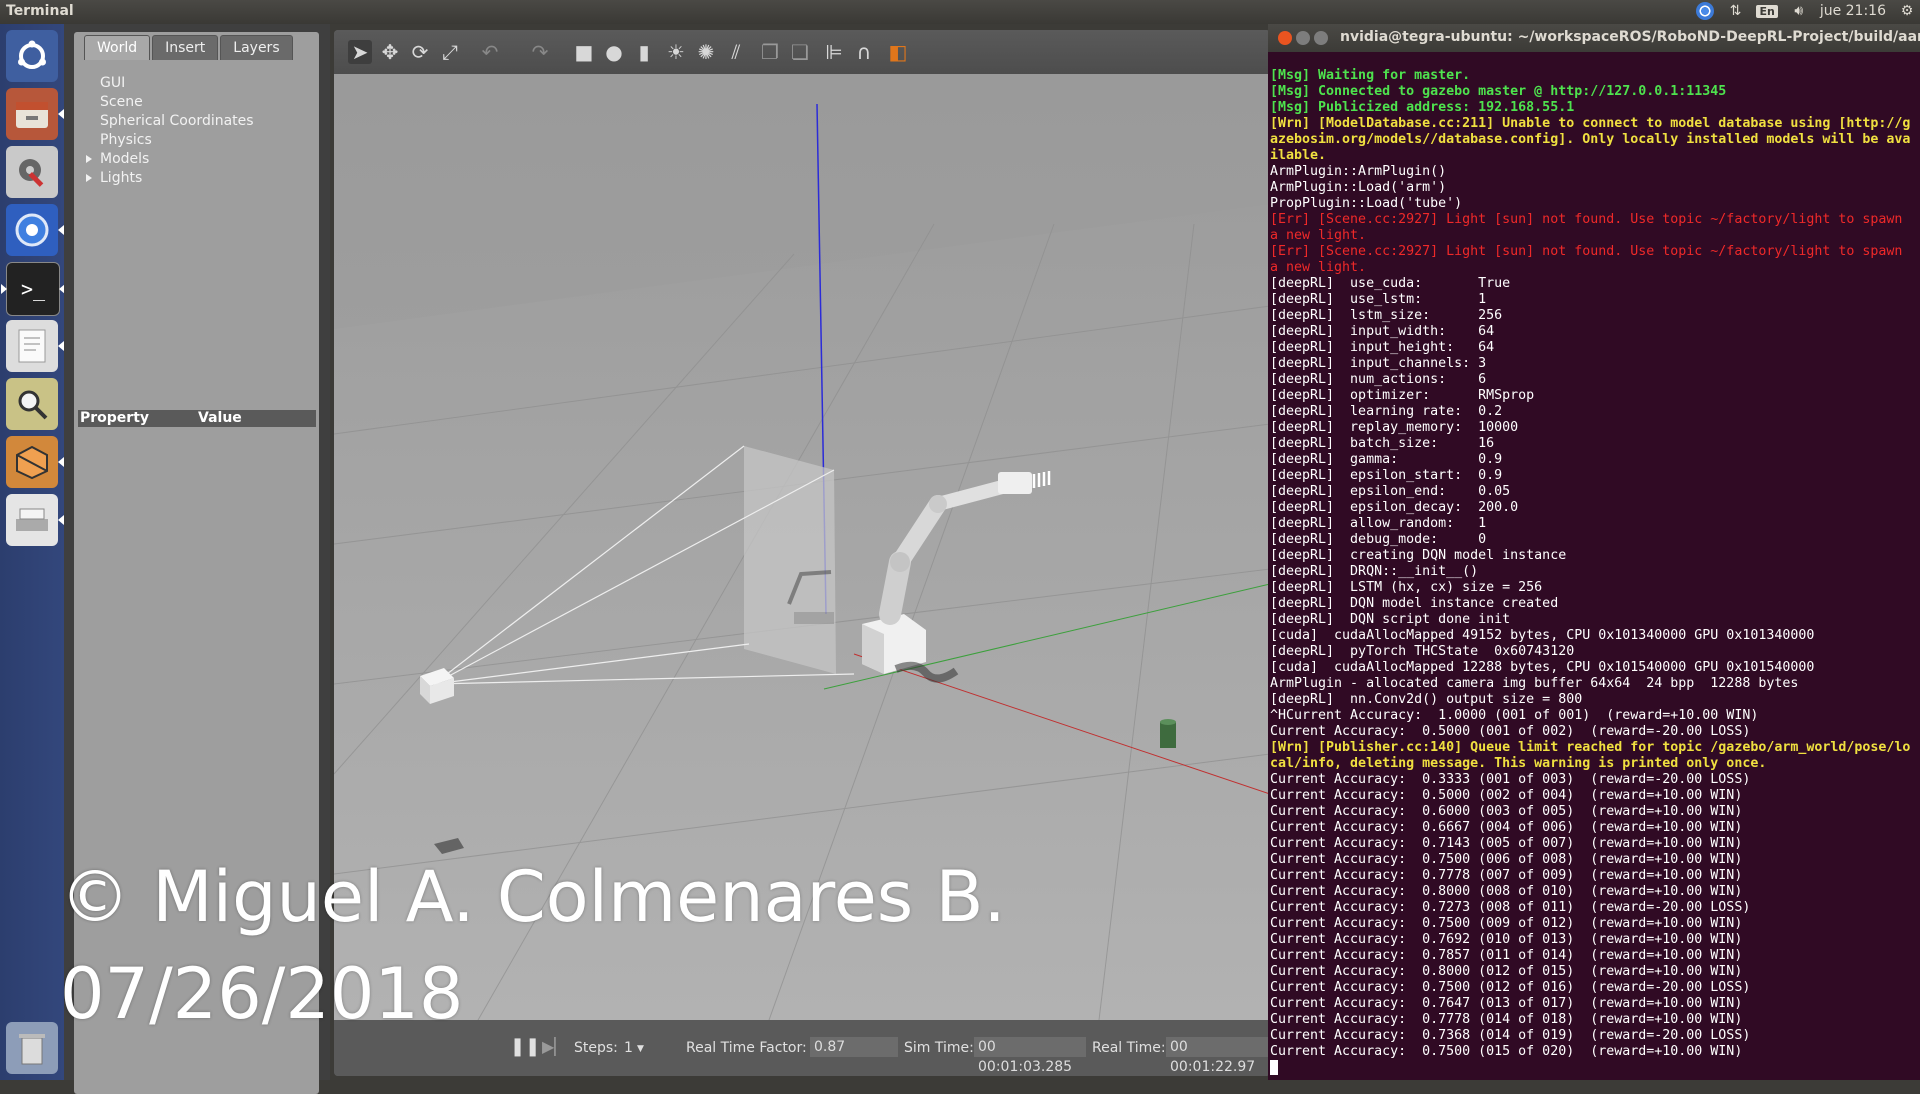  What do you see at coordinates (540, 52) in the screenshot?
I see `redo-icon: ↷` at bounding box center [540, 52].